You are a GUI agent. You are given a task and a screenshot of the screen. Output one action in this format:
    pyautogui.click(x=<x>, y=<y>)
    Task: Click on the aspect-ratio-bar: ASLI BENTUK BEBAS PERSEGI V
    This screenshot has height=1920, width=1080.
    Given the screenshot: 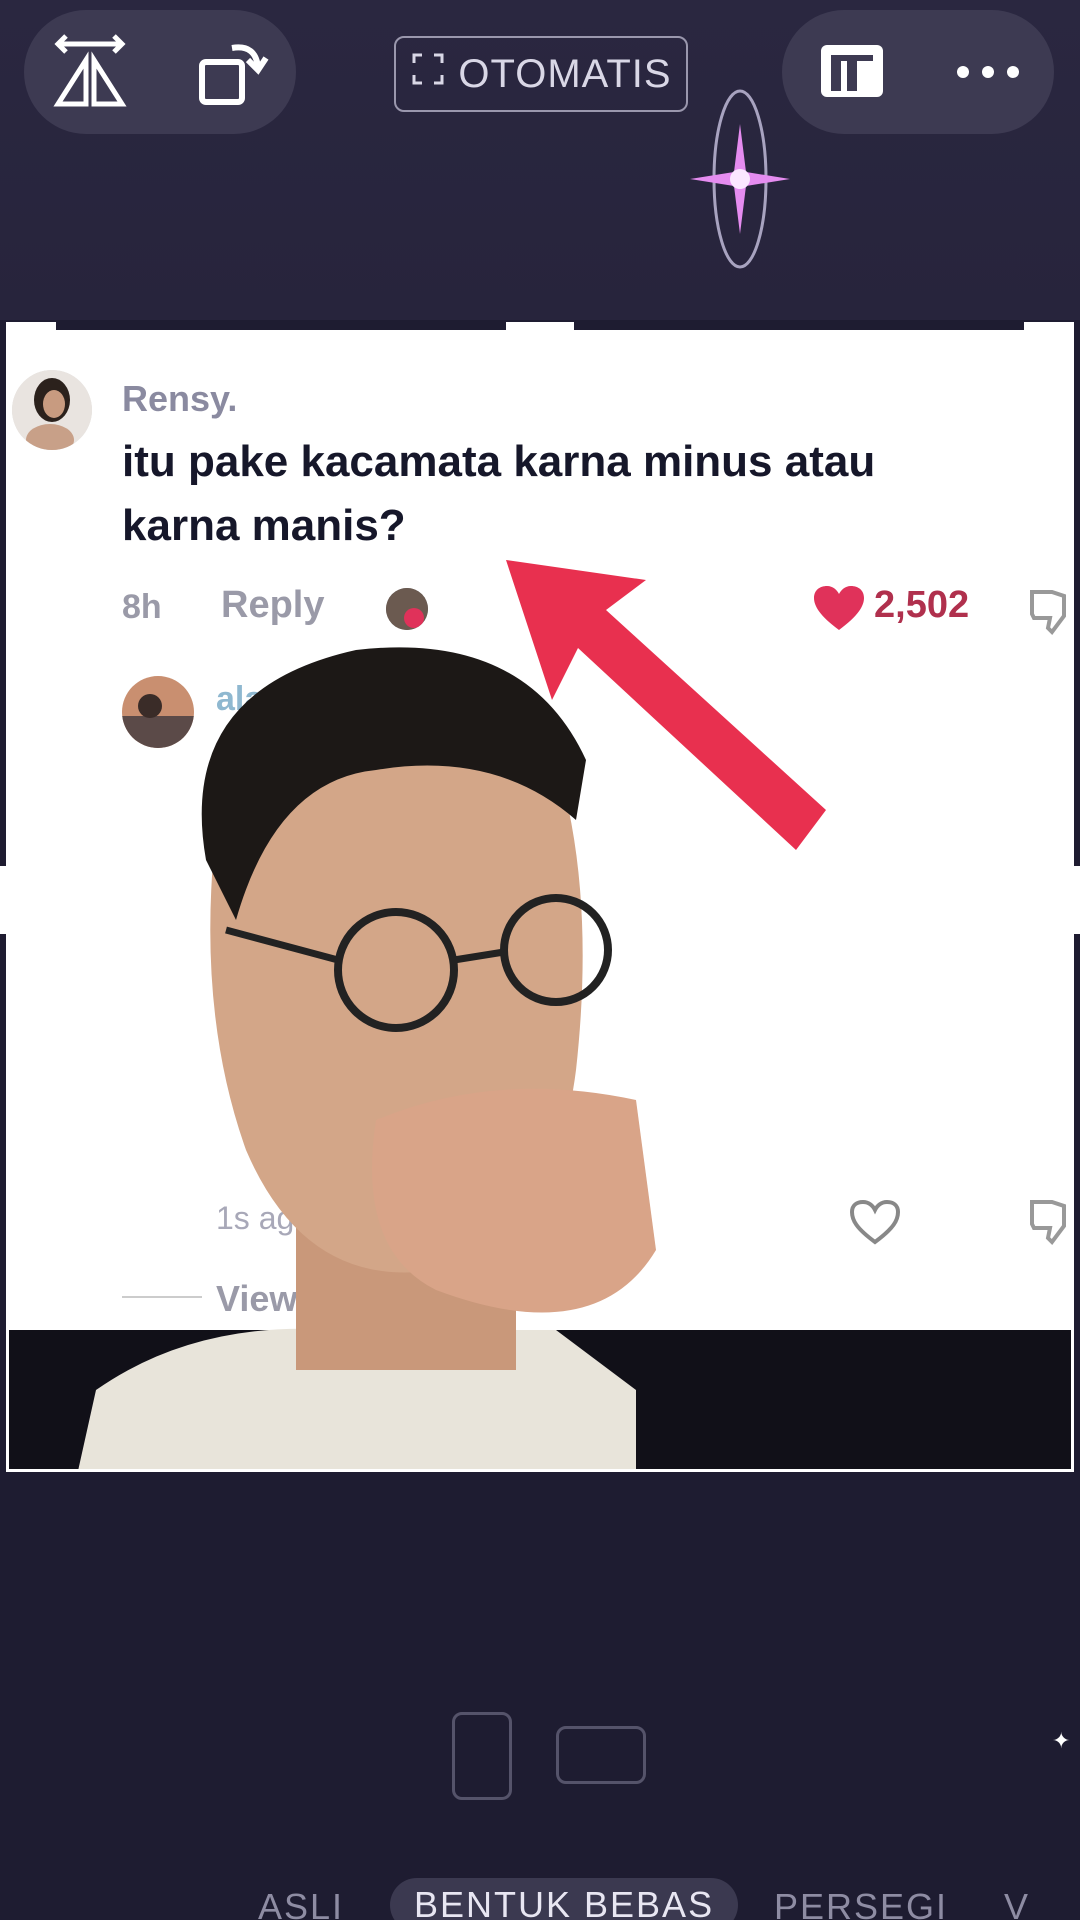 What is the action you would take?
    pyautogui.click(x=540, y=1898)
    